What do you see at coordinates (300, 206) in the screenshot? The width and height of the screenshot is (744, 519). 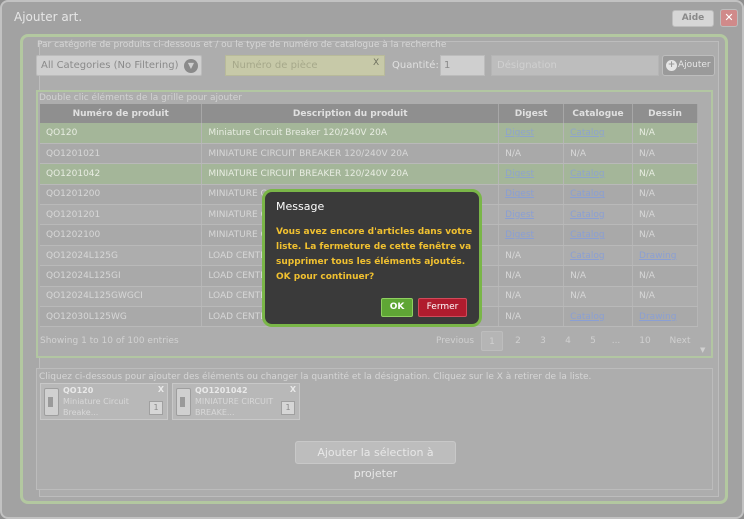 I see `message-title: Message` at bounding box center [300, 206].